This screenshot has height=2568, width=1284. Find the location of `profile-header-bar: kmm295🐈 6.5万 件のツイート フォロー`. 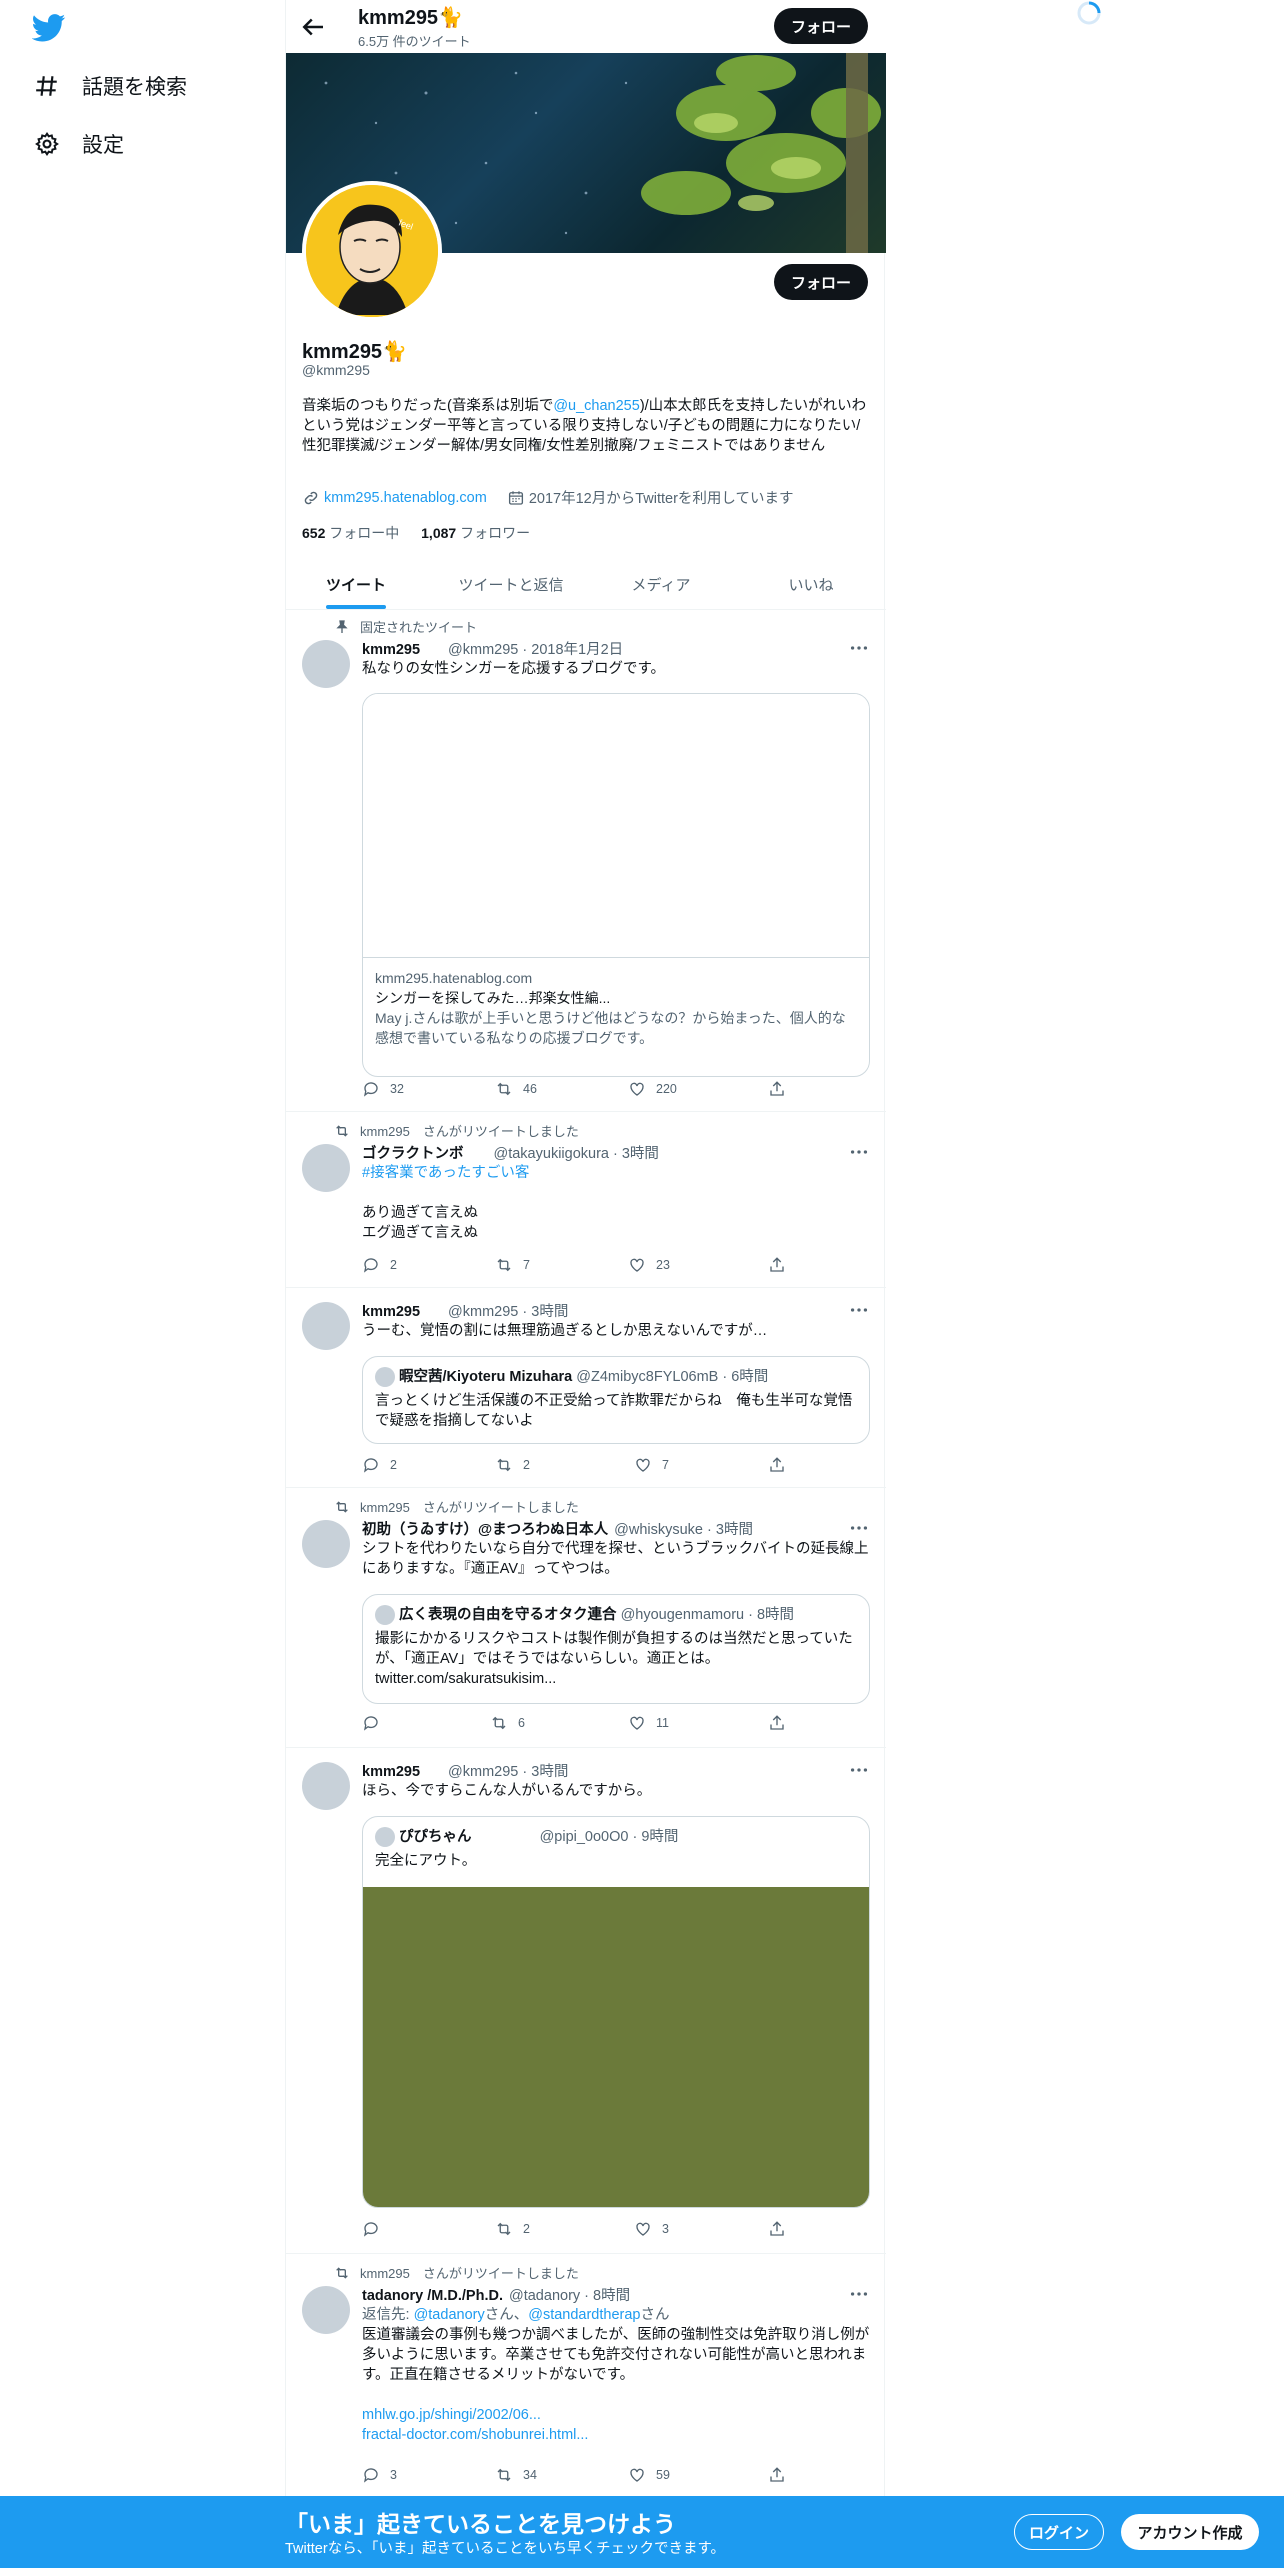

profile-header-bar: kmm295🐈 6.5万 件のツイート フォロー is located at coordinates (586, 26).